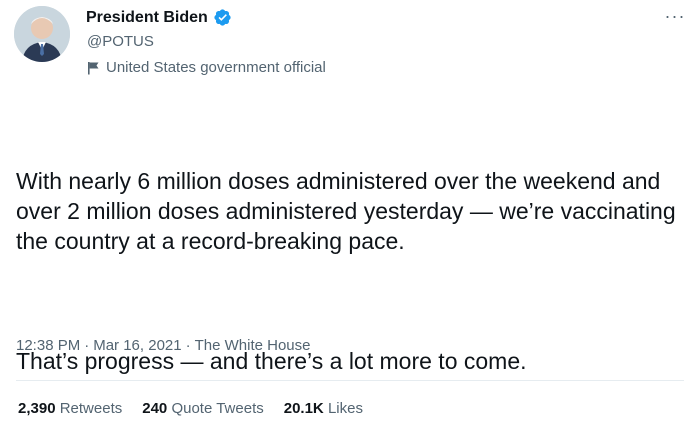 The height and width of the screenshot is (436, 700). I want to click on divider, so click(350, 380).